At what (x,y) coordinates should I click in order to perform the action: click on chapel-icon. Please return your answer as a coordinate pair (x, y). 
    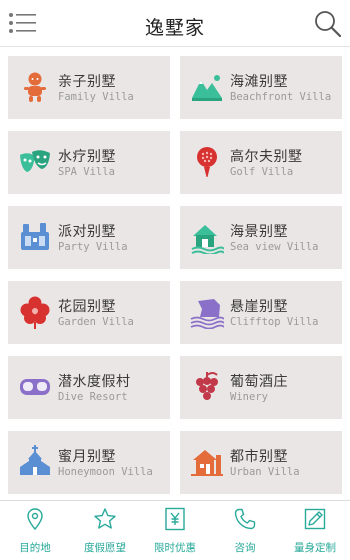
    Looking at the image, I should click on (35, 460).